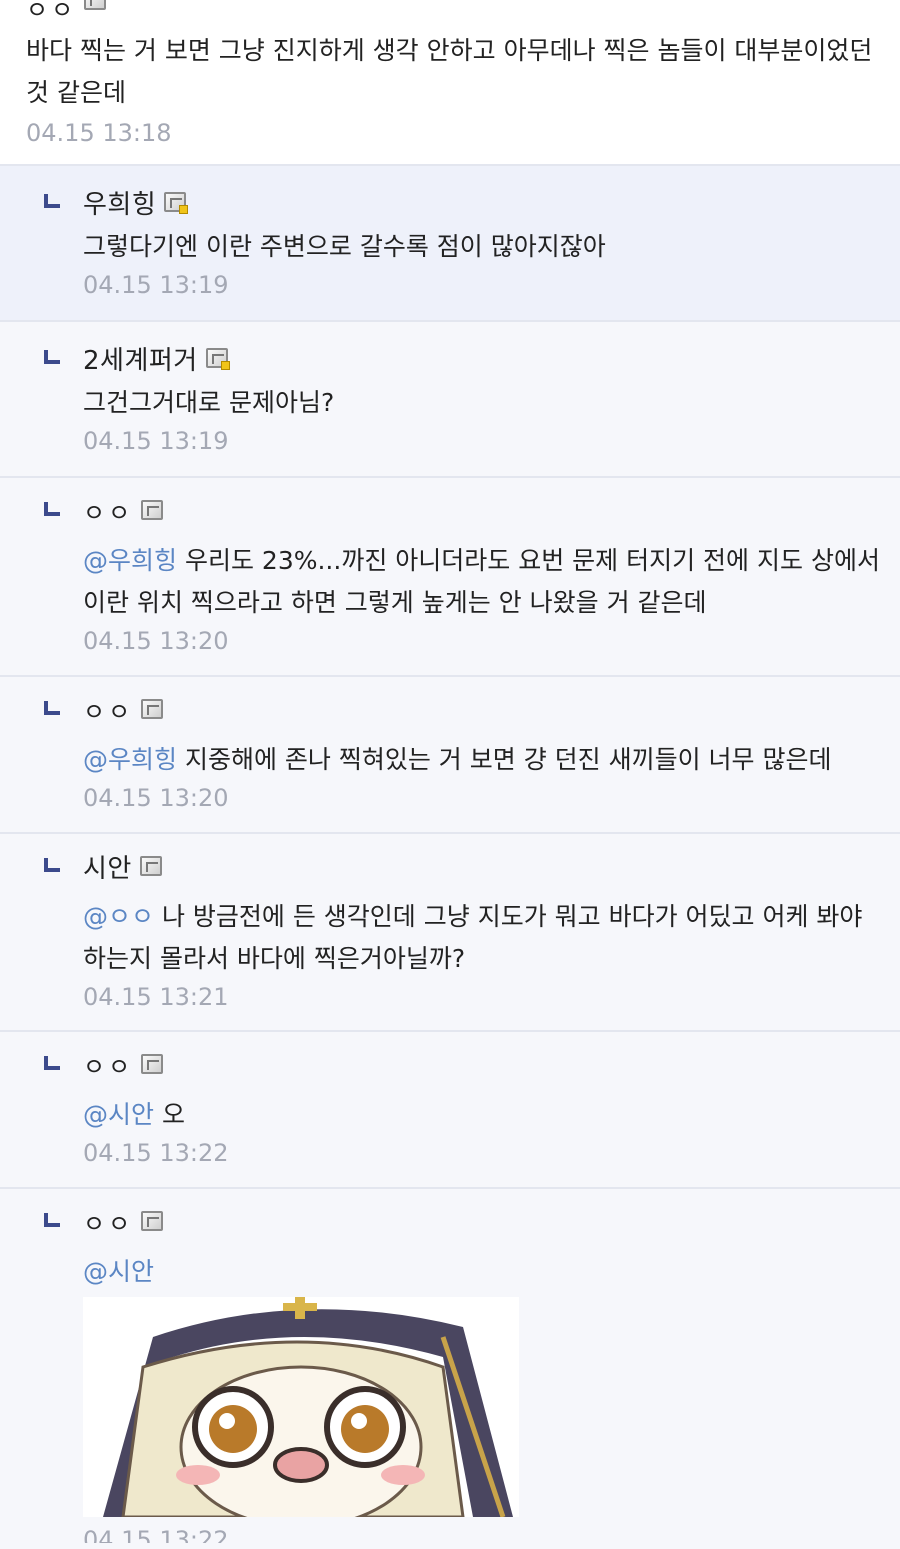 The height and width of the screenshot is (1549, 900). Describe the element at coordinates (118, 916) in the screenshot. I see `mention-link: @ㅇㅇ` at that location.